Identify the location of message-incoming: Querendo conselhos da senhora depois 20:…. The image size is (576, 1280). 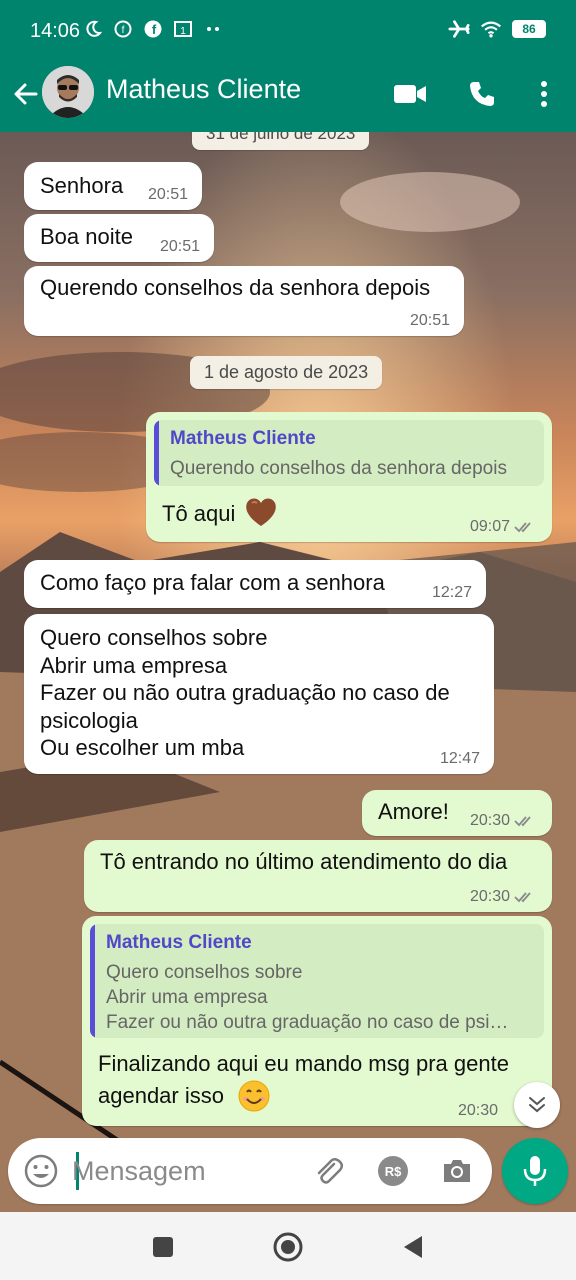
(244, 301).